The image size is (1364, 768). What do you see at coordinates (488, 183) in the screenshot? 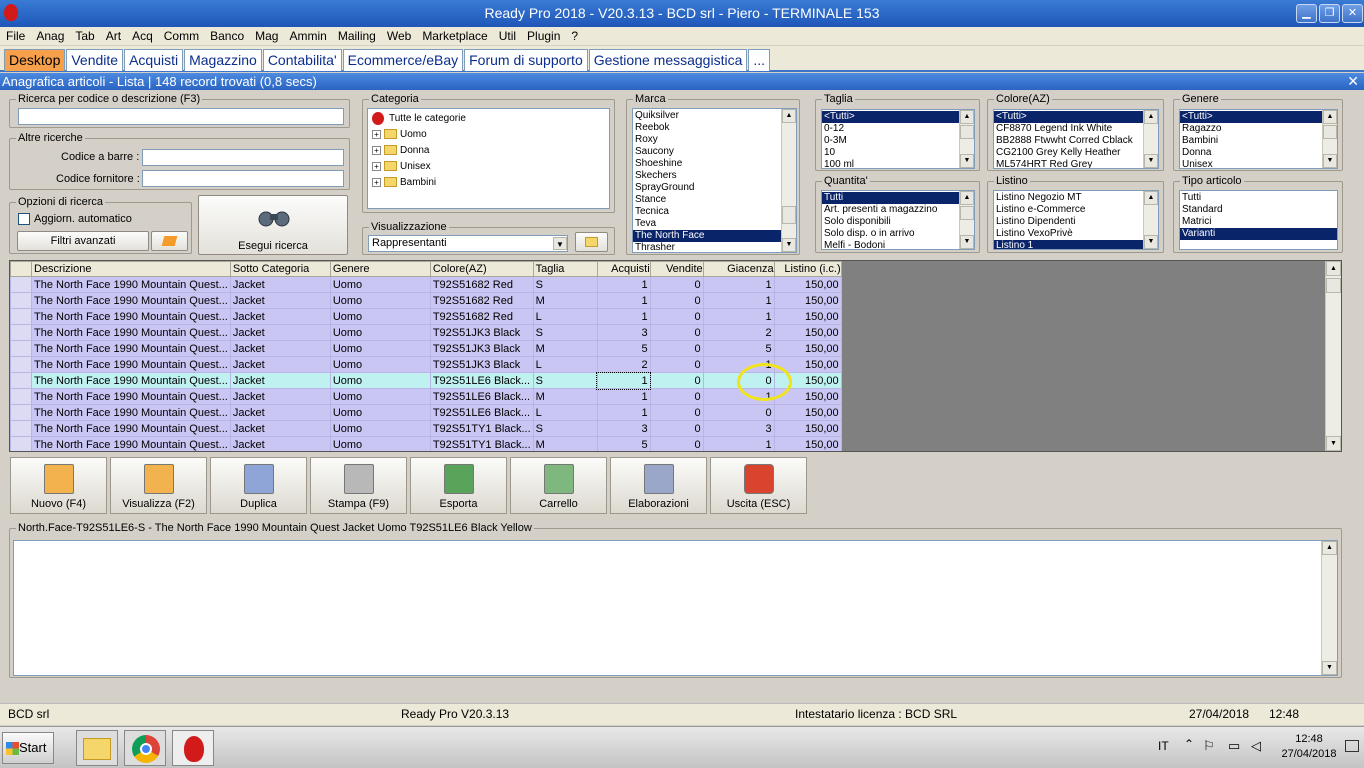
I see `category-item: + Bambini` at bounding box center [488, 183].